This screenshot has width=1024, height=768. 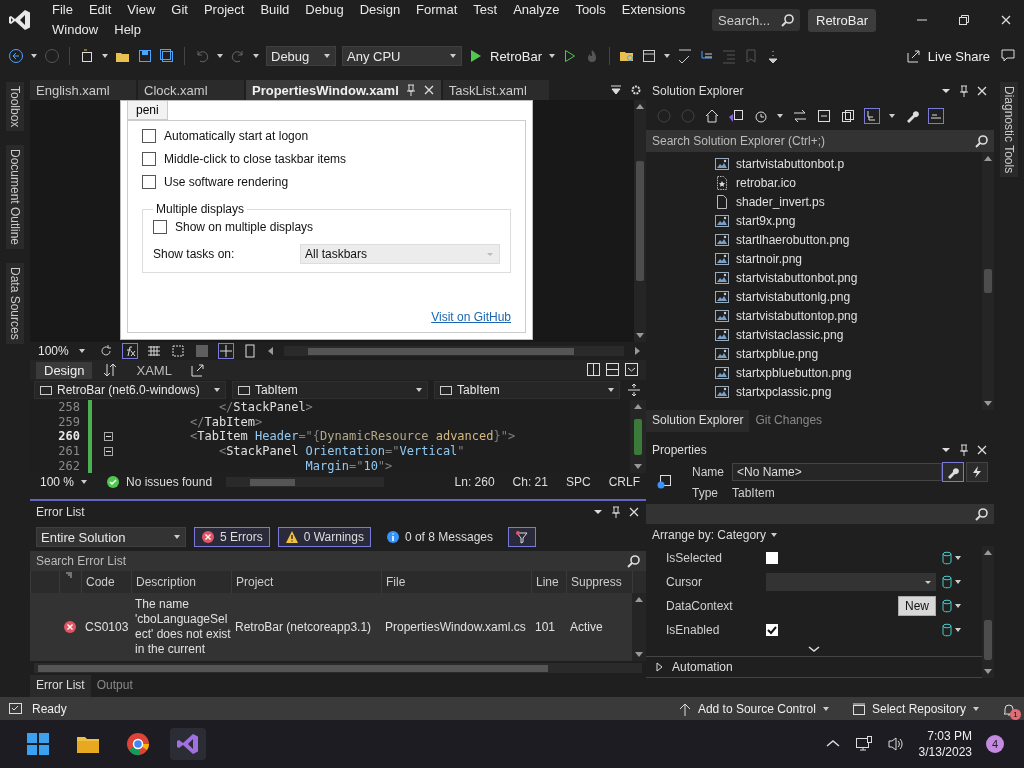 What do you see at coordinates (15, 197) in the screenshot?
I see `tool-window-tab: Document Outline` at bounding box center [15, 197].